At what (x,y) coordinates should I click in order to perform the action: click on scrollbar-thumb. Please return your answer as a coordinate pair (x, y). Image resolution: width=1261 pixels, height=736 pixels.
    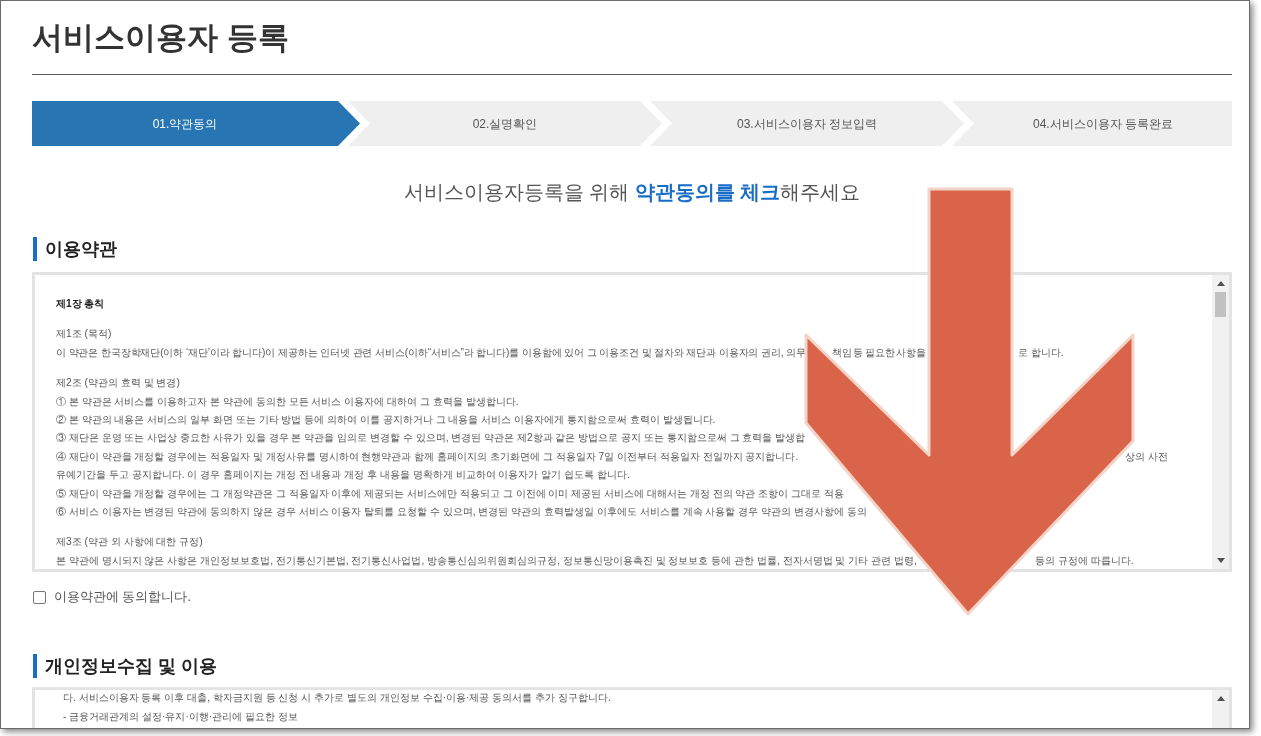
    Looking at the image, I should click on (1220, 304).